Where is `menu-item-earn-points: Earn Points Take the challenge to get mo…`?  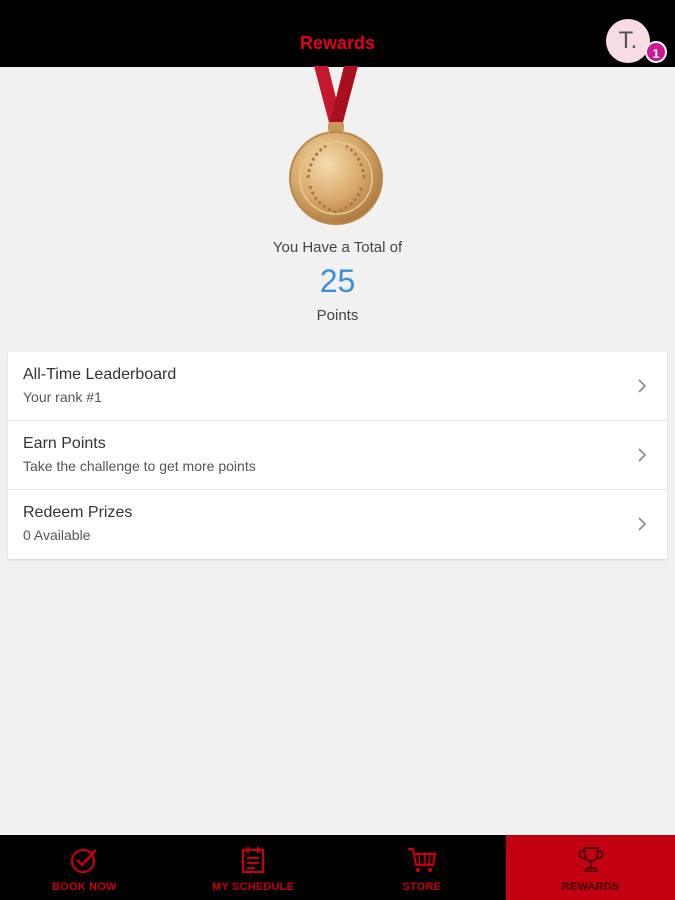
menu-item-earn-points: Earn Points Take the challenge to get mo… is located at coordinates (337, 455).